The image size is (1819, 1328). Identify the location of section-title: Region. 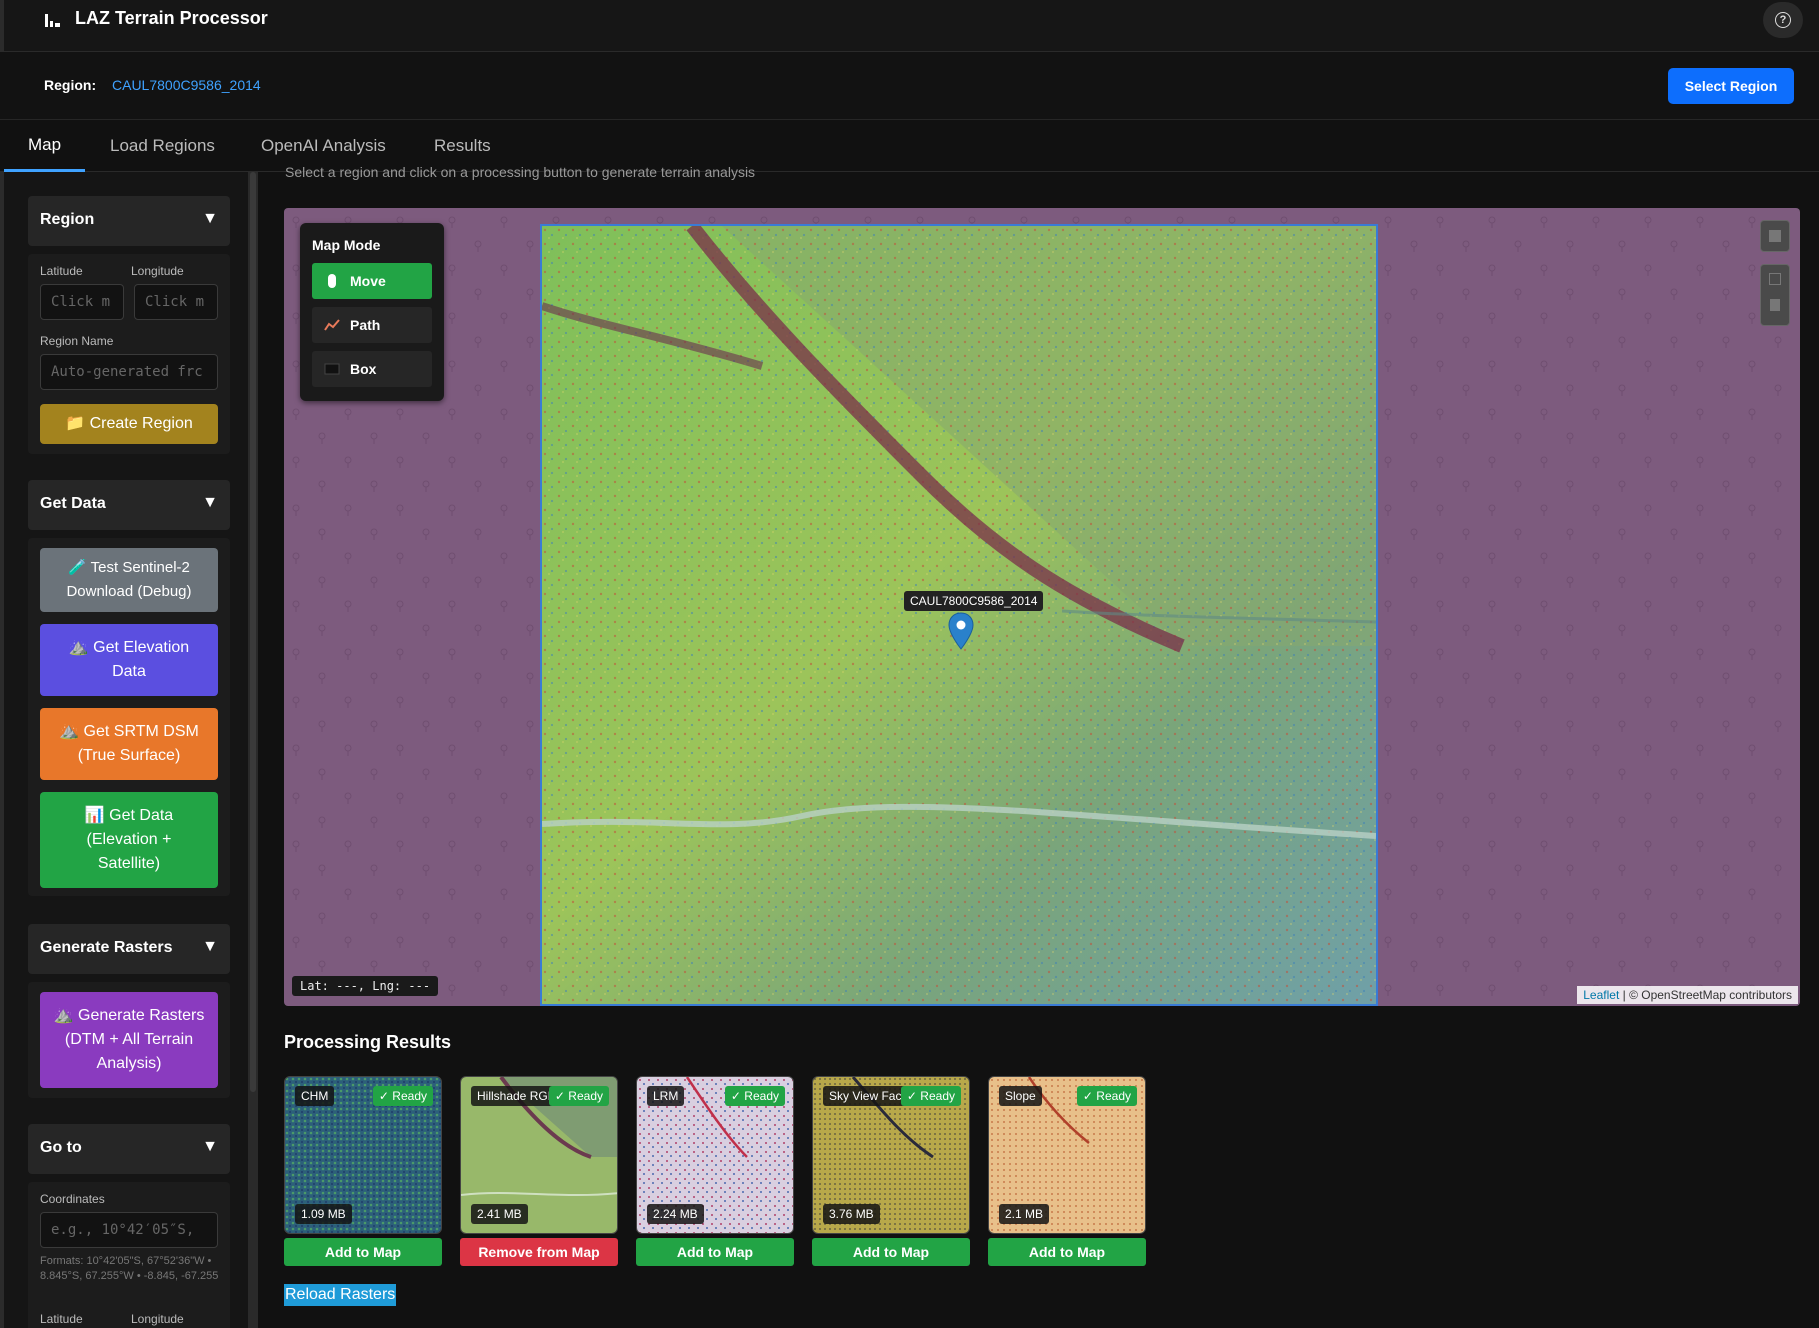
(67, 219).